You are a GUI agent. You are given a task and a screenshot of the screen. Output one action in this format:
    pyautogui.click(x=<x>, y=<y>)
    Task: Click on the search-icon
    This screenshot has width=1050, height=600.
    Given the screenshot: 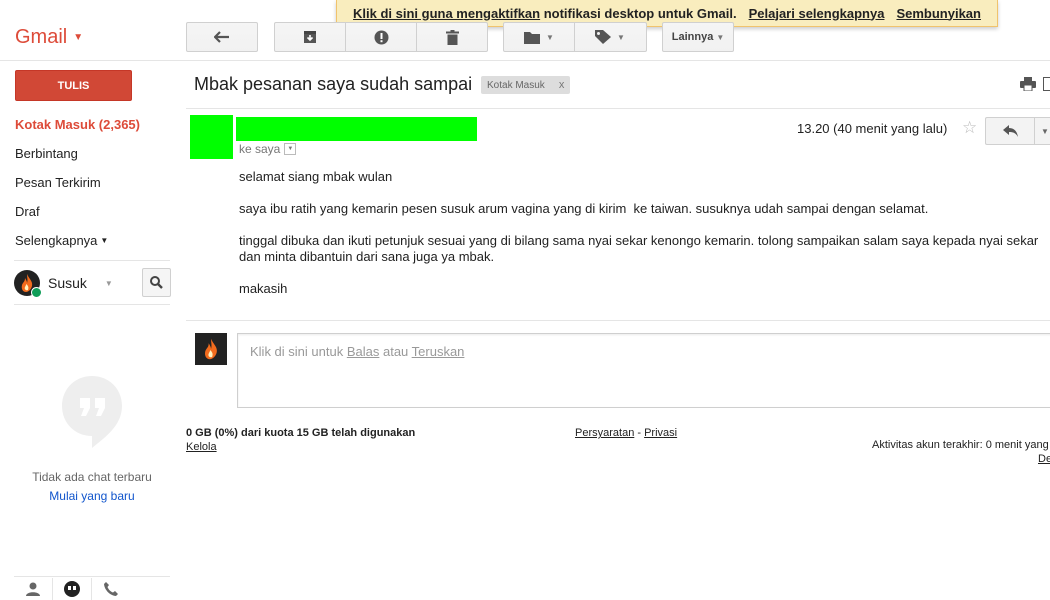 What is the action you would take?
    pyautogui.click(x=156, y=282)
    